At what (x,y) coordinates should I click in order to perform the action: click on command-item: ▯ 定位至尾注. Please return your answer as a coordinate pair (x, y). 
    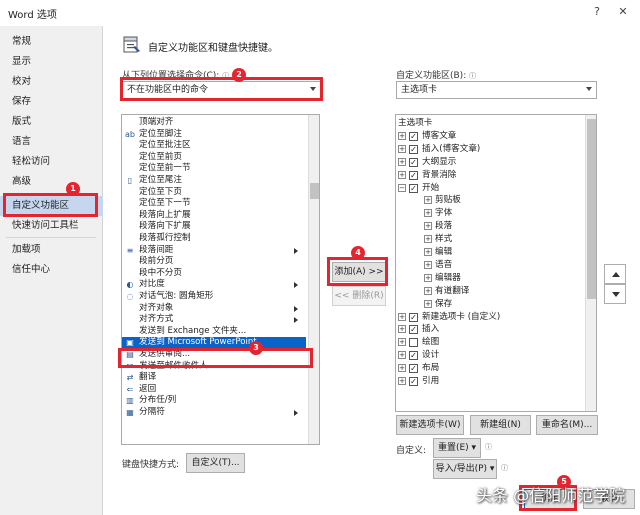
    Looking at the image, I should click on (214, 181).